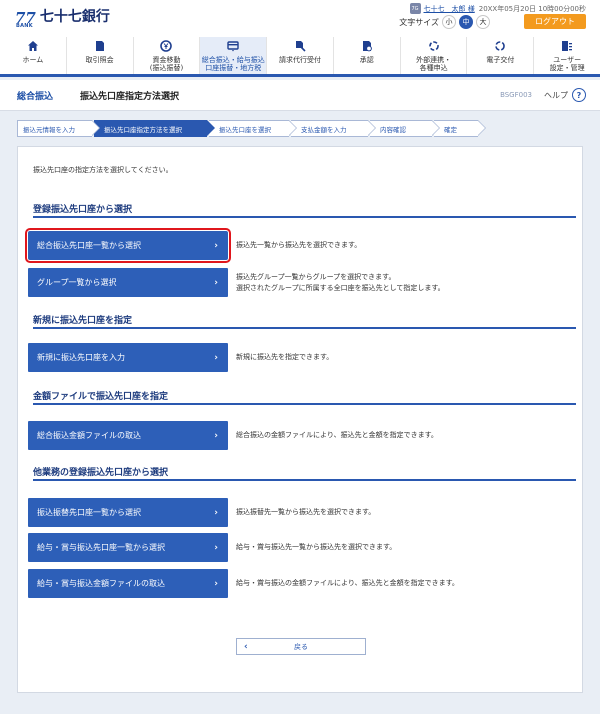 The width and height of the screenshot is (600, 714). What do you see at coordinates (245, 129) in the screenshot?
I see `step-label: 振込先口座を選択` at bounding box center [245, 129].